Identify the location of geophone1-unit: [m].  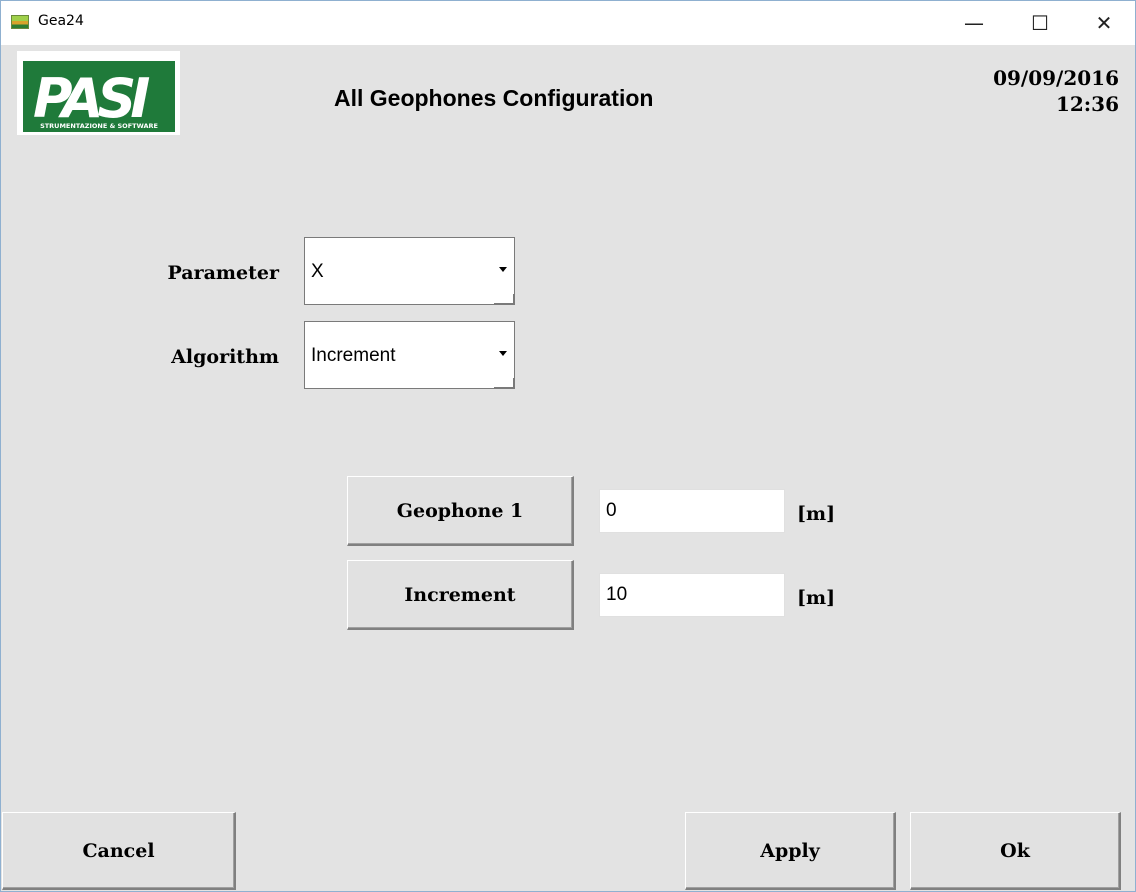
(816, 514).